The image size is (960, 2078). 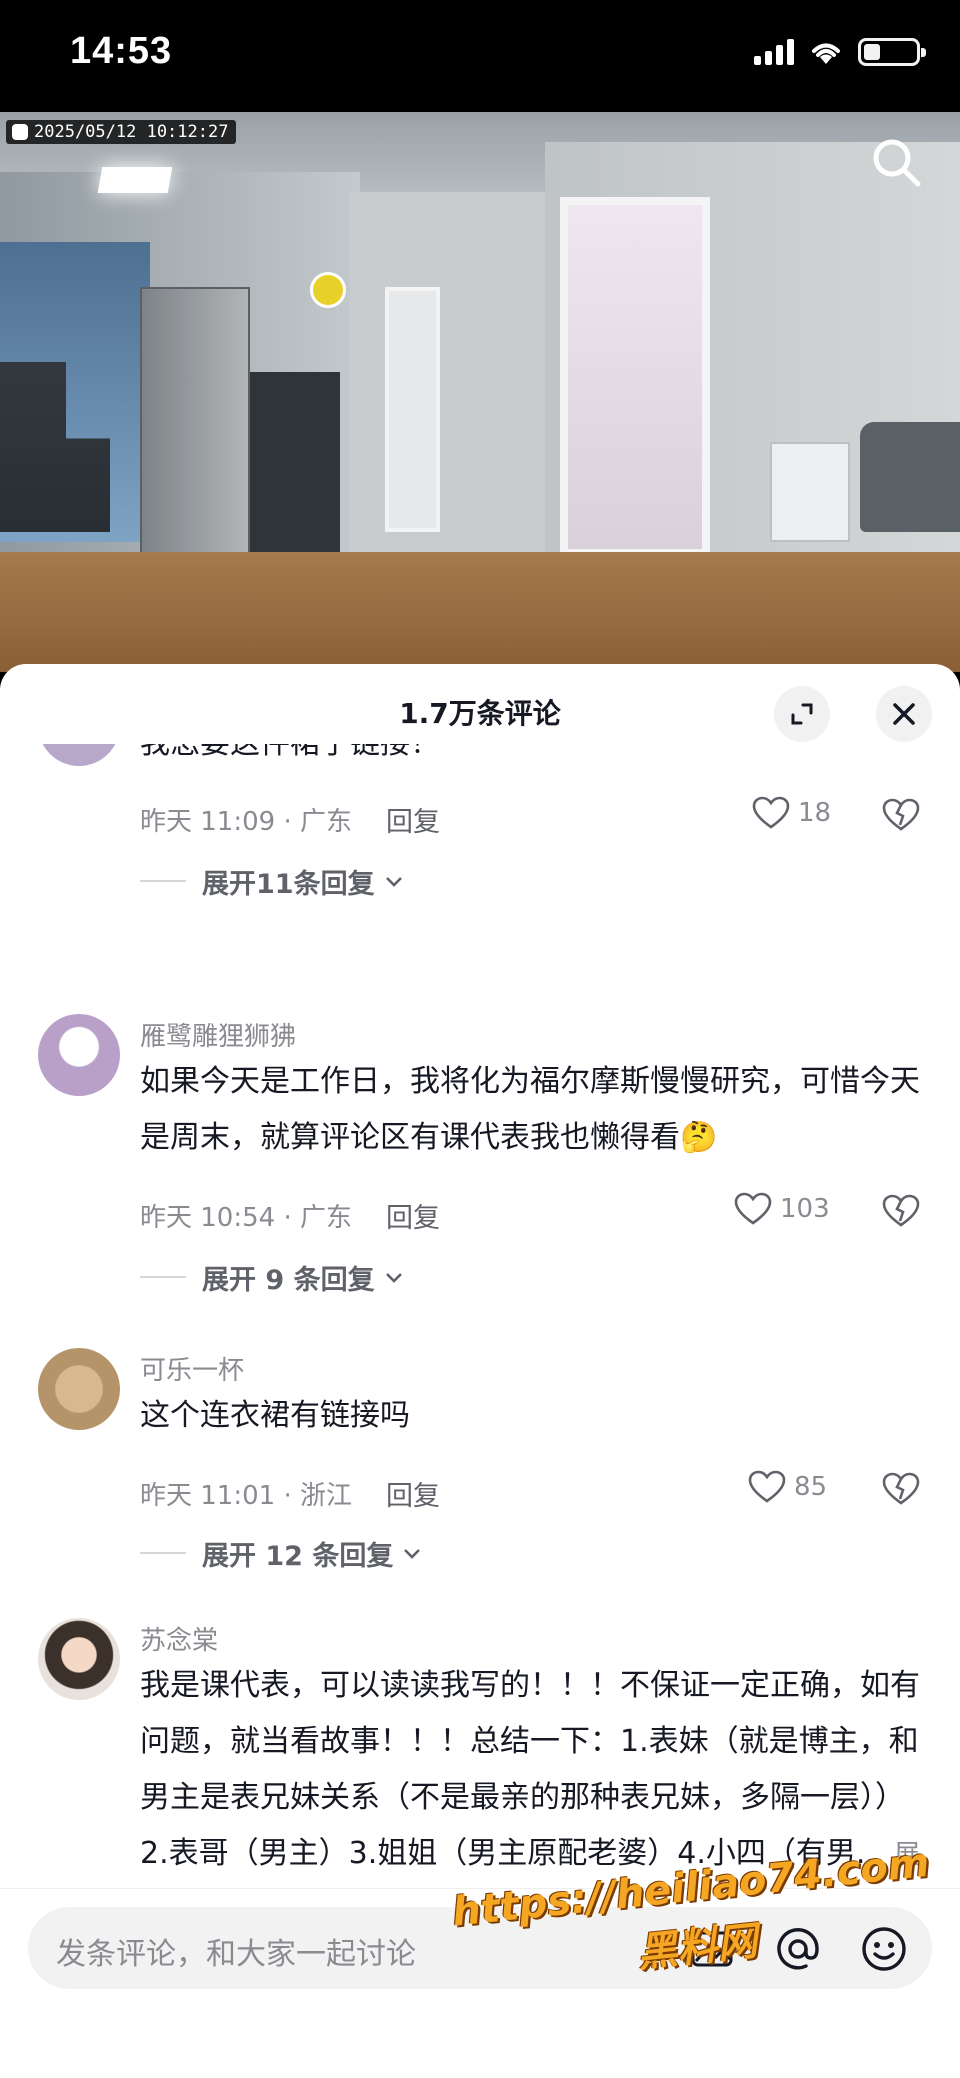 I want to click on comment-input-placeholder: 发条评论，和大家一起讨论, so click(x=236, y=1954).